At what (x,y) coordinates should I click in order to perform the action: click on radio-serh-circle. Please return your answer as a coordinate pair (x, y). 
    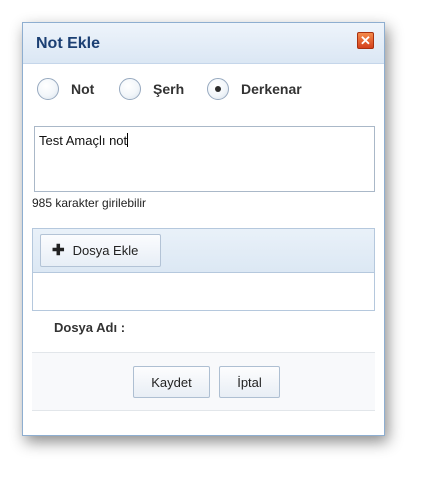
    Looking at the image, I should click on (130, 89).